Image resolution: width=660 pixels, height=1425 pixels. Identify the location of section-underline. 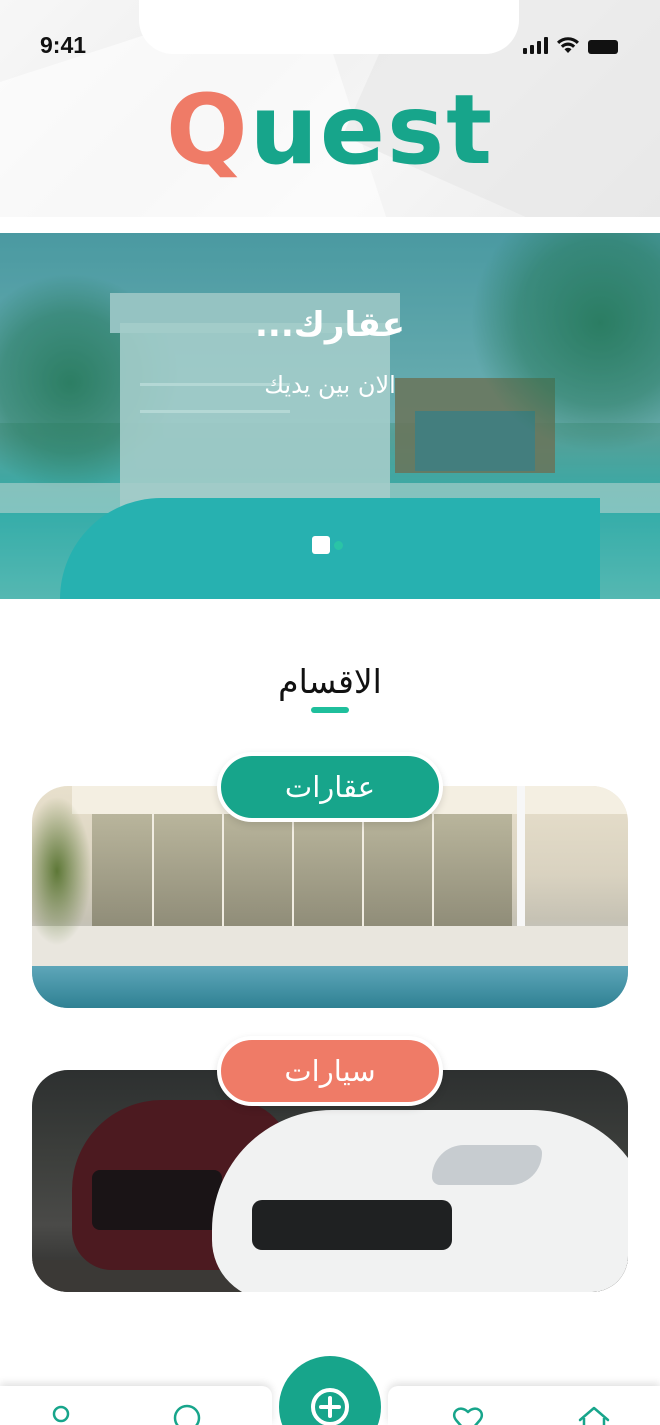
(330, 710).